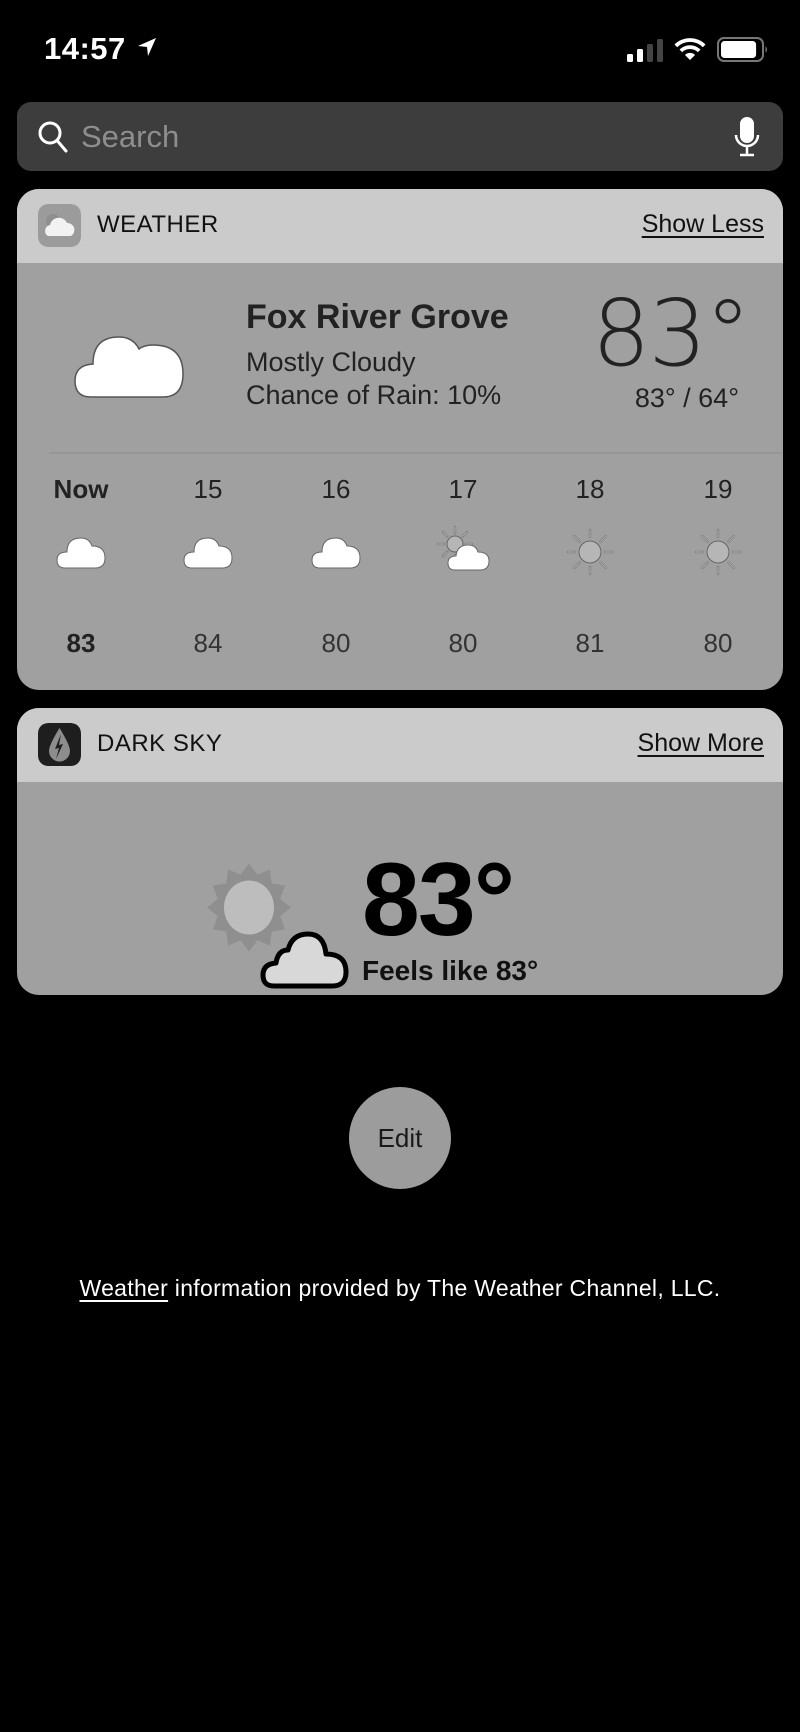 This screenshot has height=1732, width=800. I want to click on weather-widget-header: WEATHER Show Less, so click(400, 226).